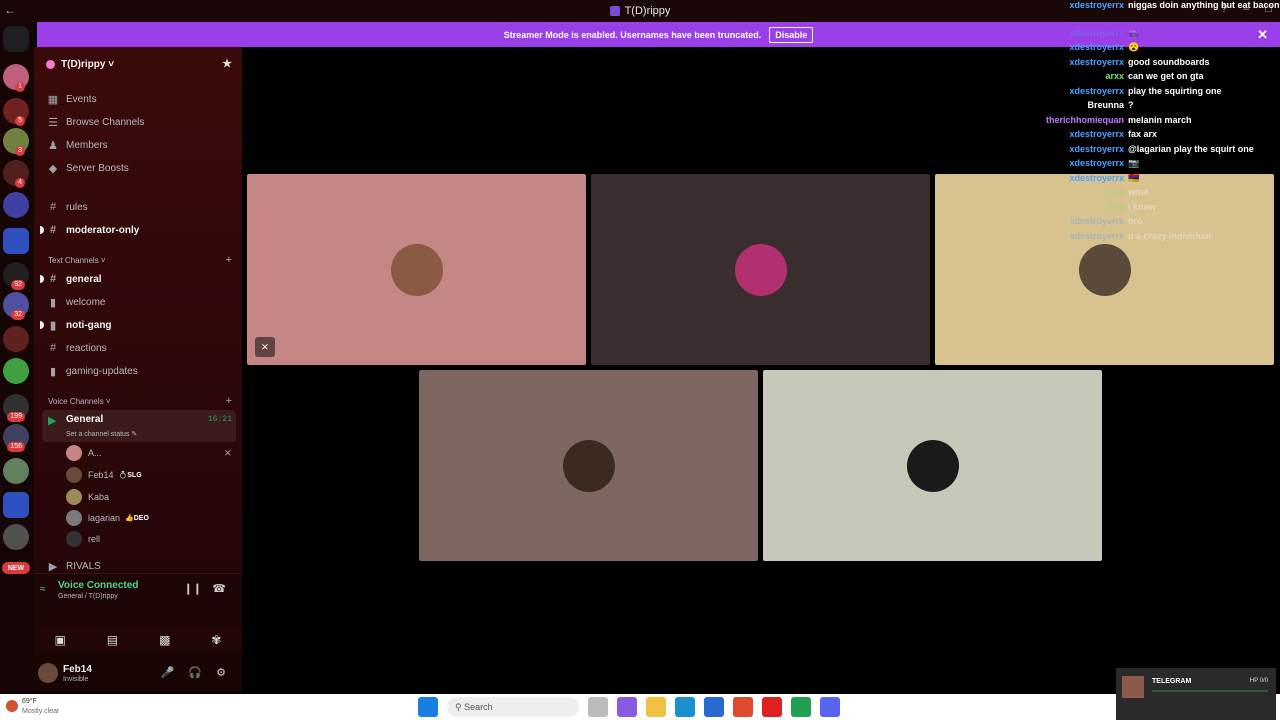 The image size is (1280, 720). What do you see at coordinates (16, 112) in the screenshot?
I see `server-icon: 5` at bounding box center [16, 112].